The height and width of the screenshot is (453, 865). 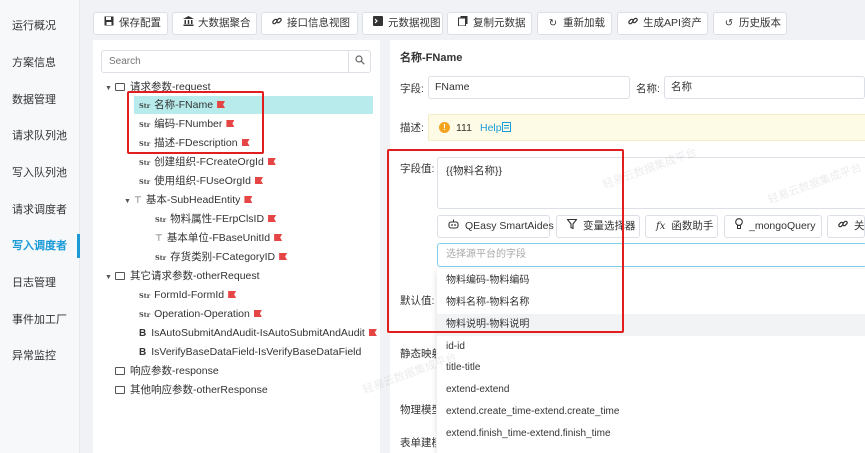 I want to click on big-data-aggregate-button: 大数据聚合, so click(x=214, y=23).